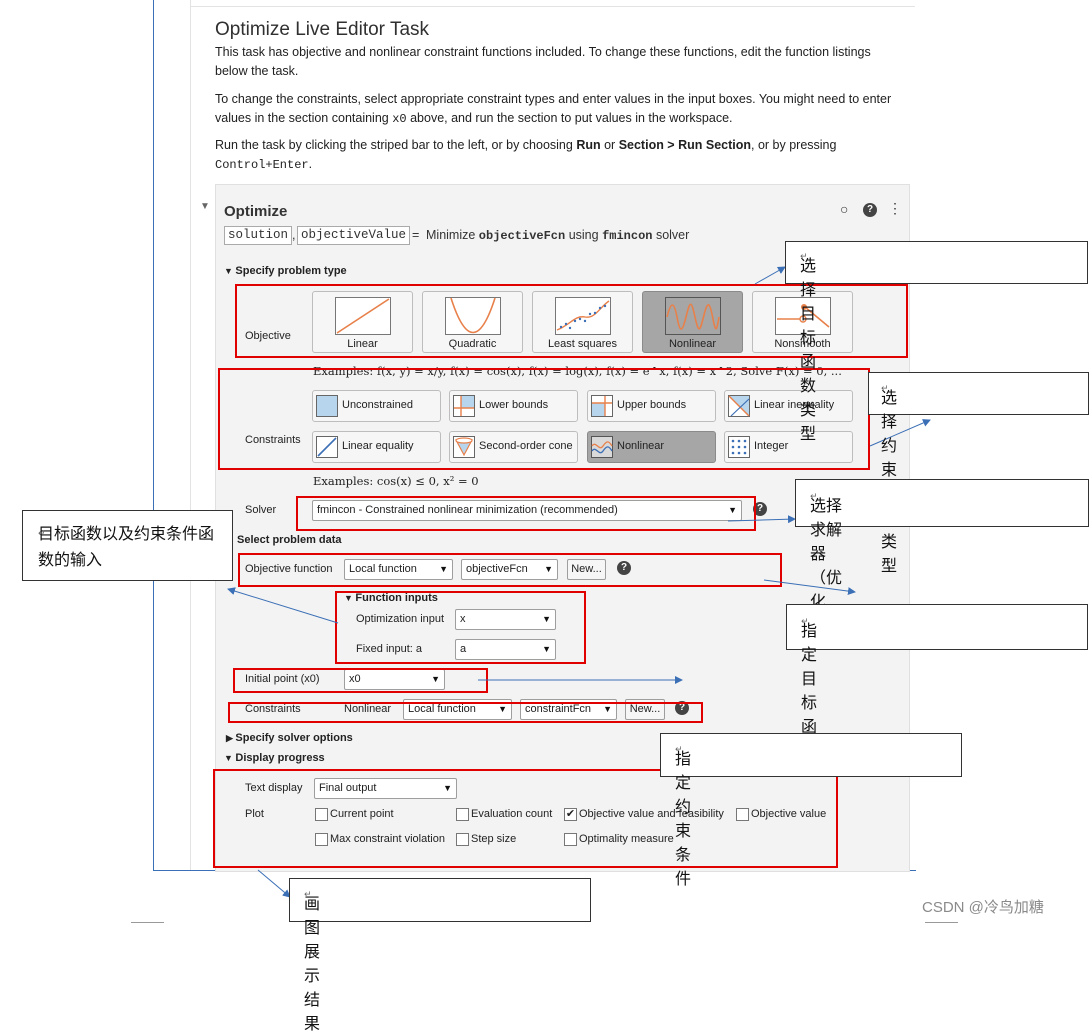 This screenshot has height=1034, width=1090. I want to click on callout-objective-function: 指定目标函数↵, so click(937, 682).